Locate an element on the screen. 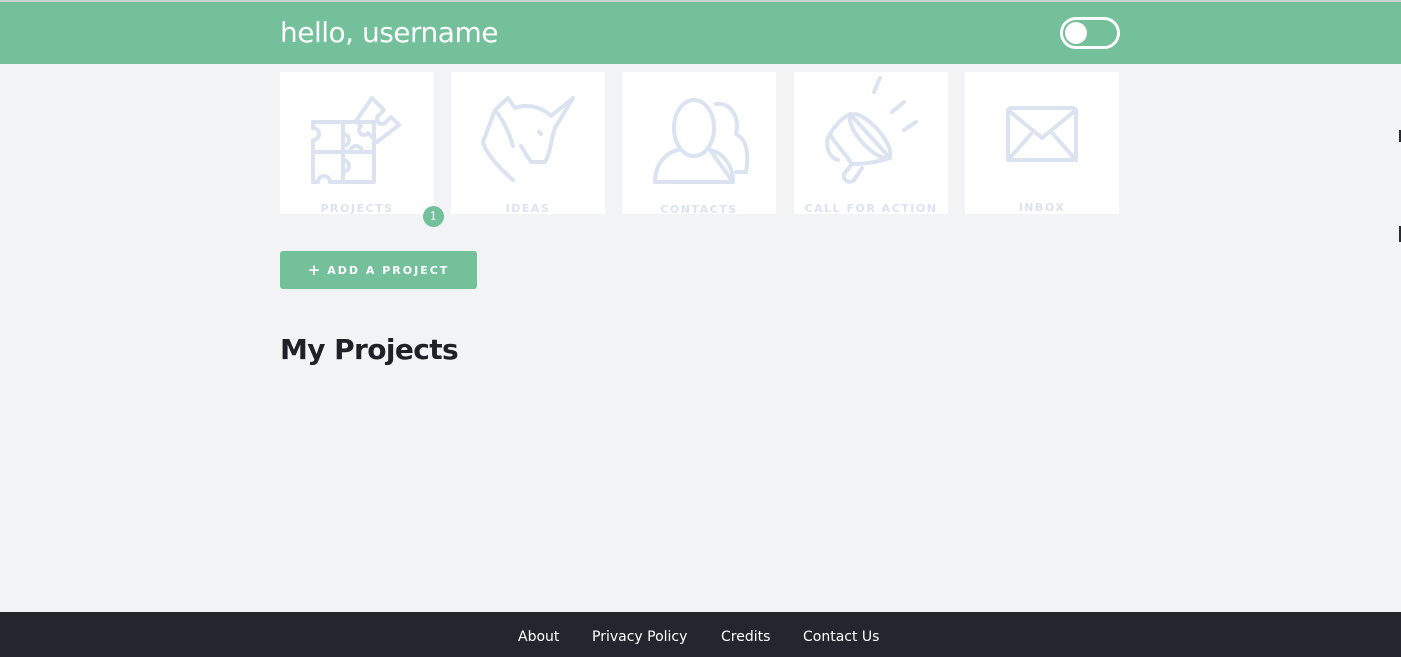  people-icon is located at coordinates (701, 141).